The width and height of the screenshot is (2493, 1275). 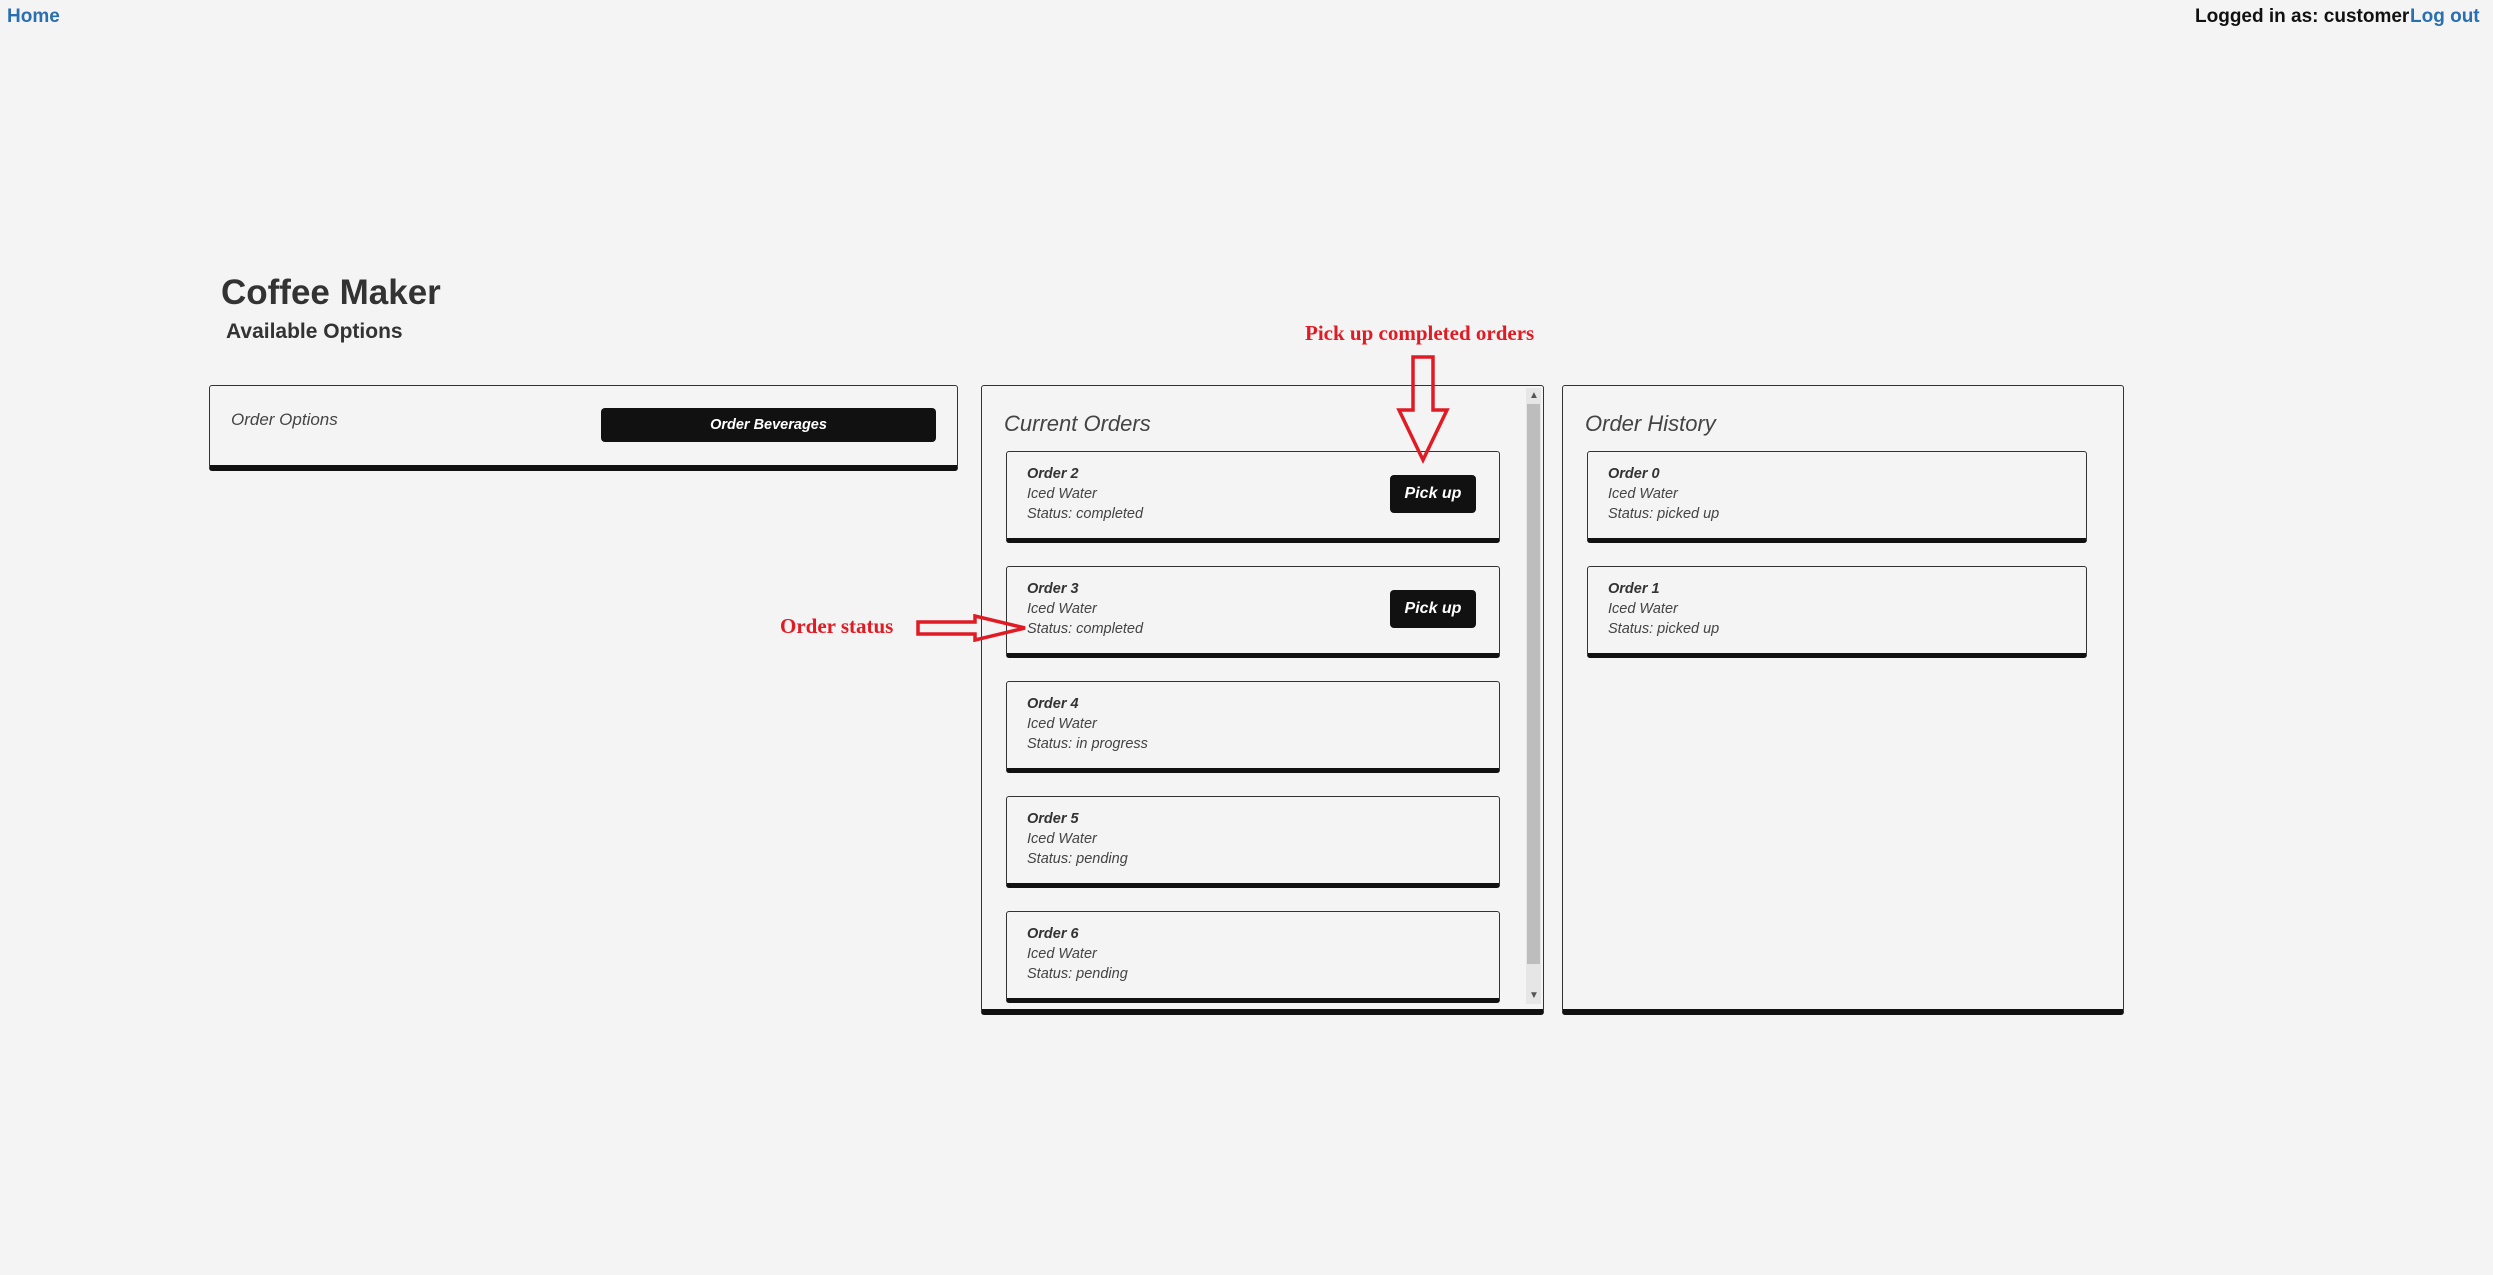 I want to click on order-status: Status: in progress, so click(x=1087, y=744).